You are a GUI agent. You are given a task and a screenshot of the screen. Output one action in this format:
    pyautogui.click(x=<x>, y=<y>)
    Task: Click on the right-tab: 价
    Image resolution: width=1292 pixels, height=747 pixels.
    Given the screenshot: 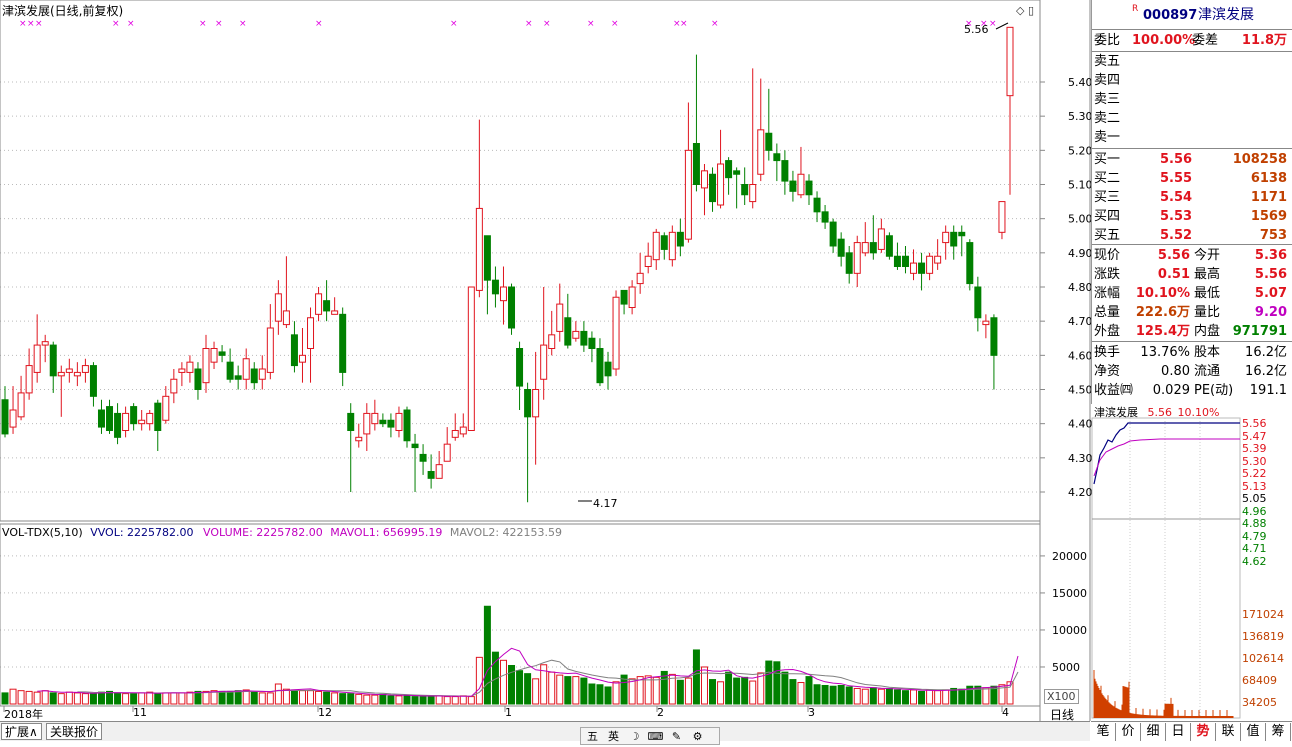 What is the action you would take?
    pyautogui.click(x=1128, y=732)
    